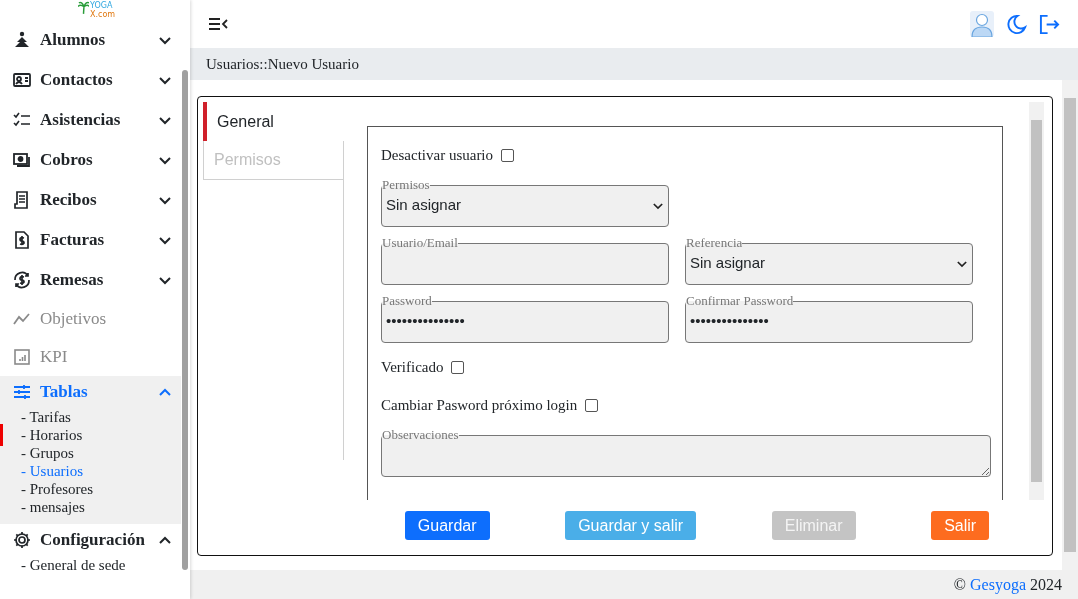 Image resolution: width=1078 pixels, height=599 pixels. I want to click on input-field: Password •••••••••••••••, so click(525, 319).